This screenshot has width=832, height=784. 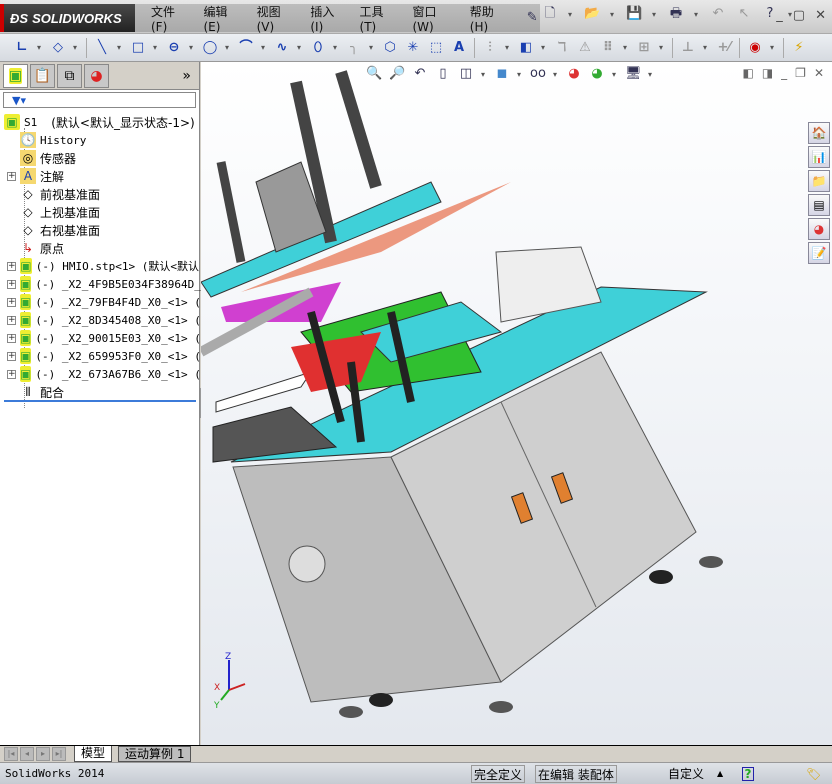 What do you see at coordinates (100, 374) in the screenshot?
I see `tree-item: + ▣ (-) _X2_673A67B6_X0_<1> (` at bounding box center [100, 374].